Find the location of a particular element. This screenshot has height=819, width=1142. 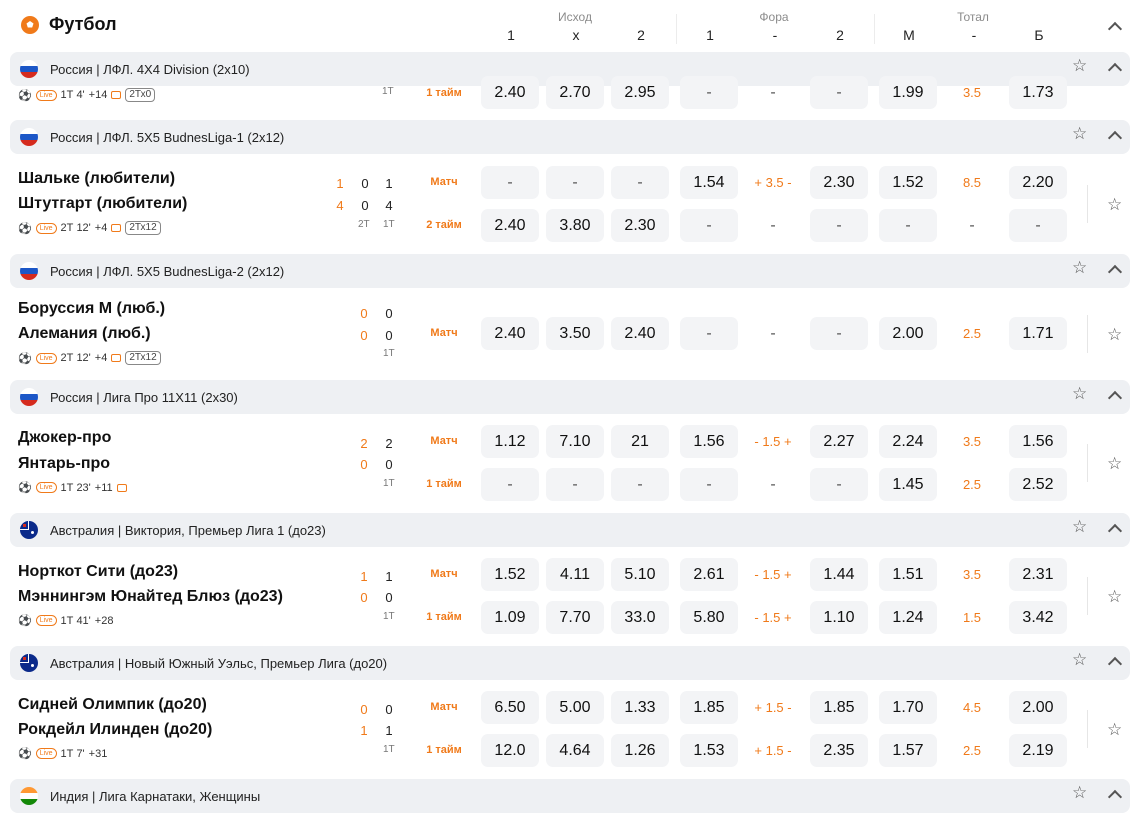

odds-button: 1.45 is located at coordinates (908, 484).